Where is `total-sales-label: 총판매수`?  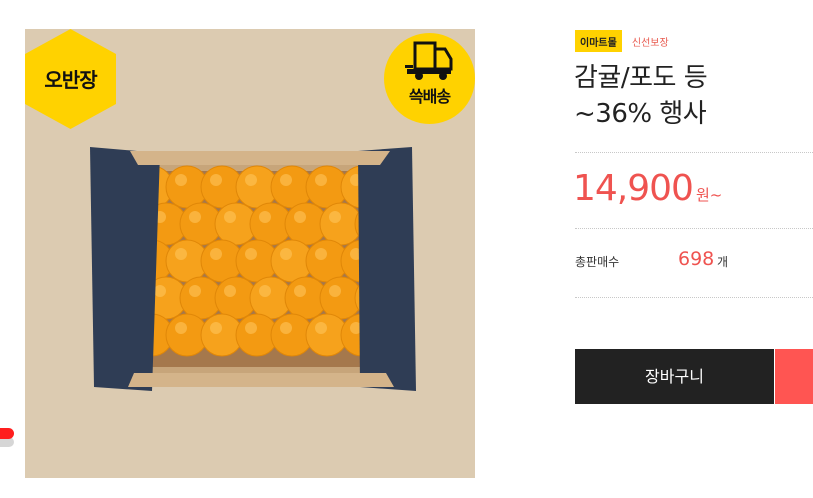
total-sales-label: 총판매수 is located at coordinates (597, 262).